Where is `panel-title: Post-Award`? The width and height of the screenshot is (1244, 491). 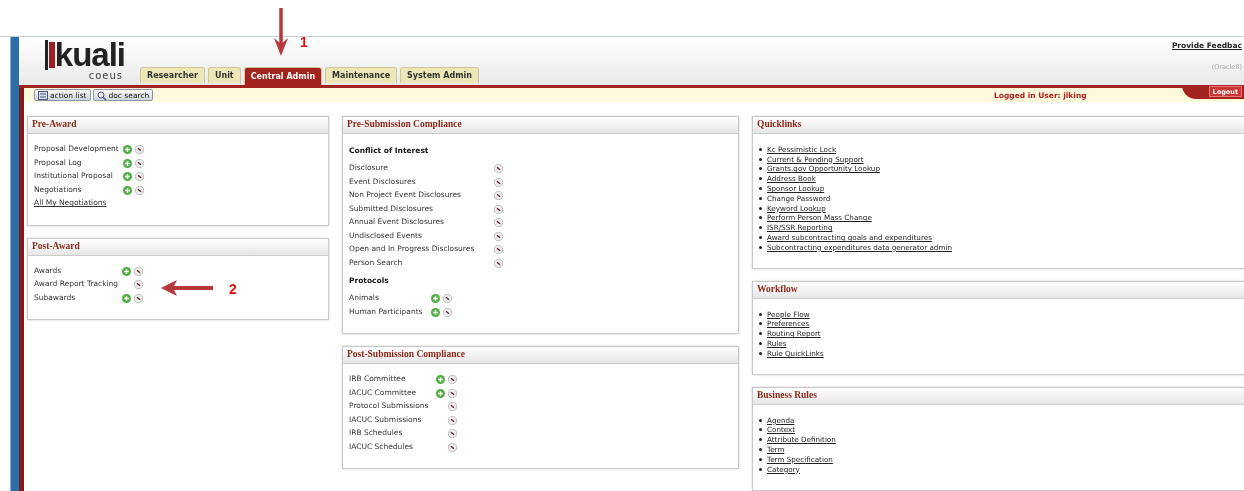
panel-title: Post-Award is located at coordinates (178, 247).